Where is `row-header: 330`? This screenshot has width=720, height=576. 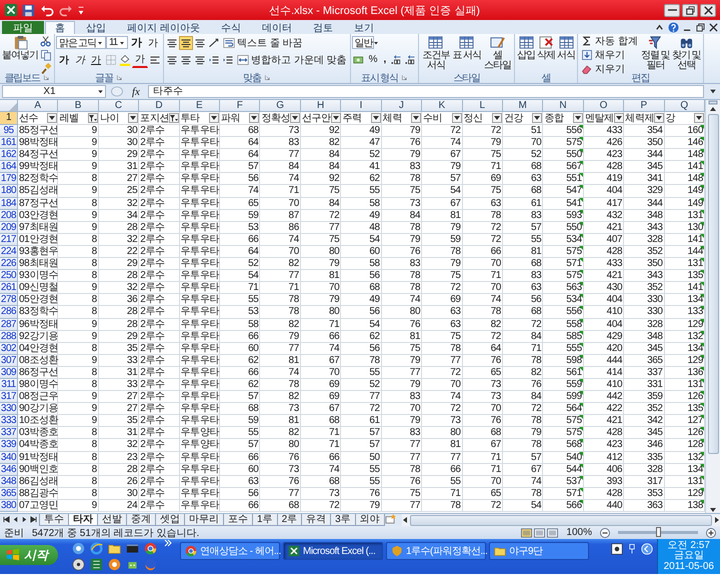 row-header: 330 is located at coordinates (9, 409).